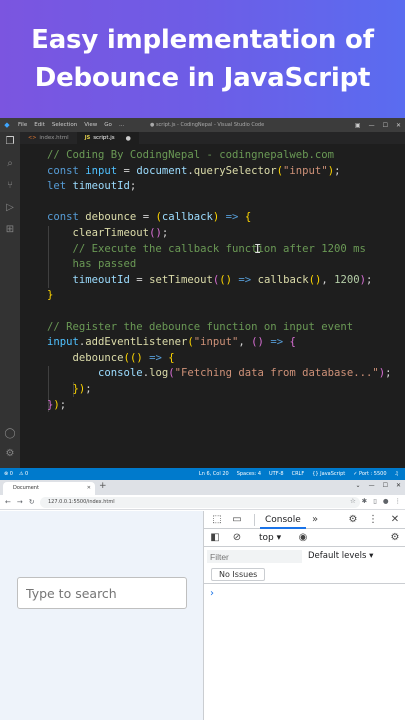  I want to click on side-panel-icon: ▯, so click(375, 501).